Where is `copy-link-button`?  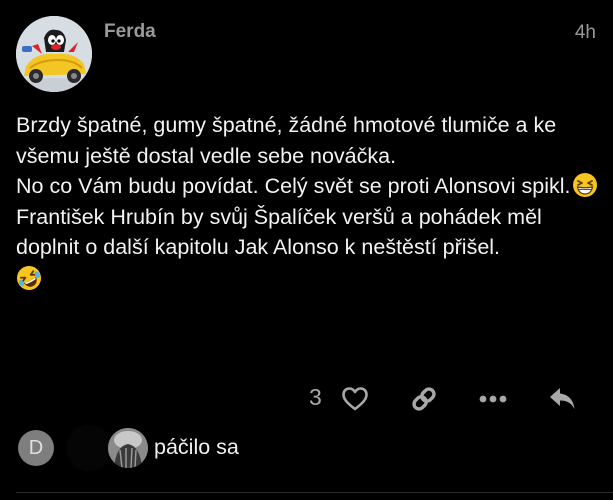 copy-link-button is located at coordinates (424, 399).